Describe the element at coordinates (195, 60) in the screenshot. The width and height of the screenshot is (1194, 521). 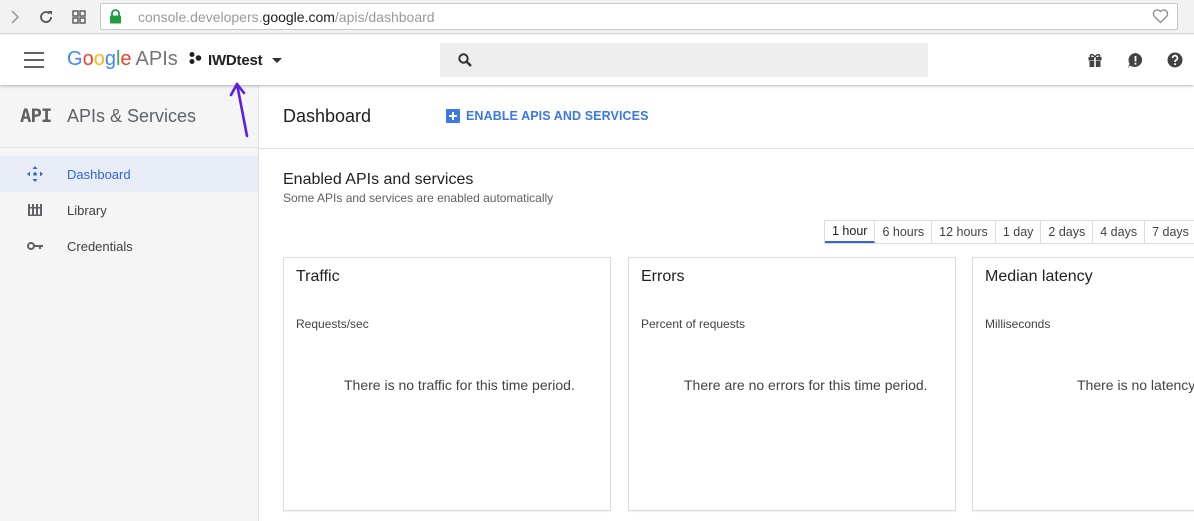
I see `project-icon` at that location.